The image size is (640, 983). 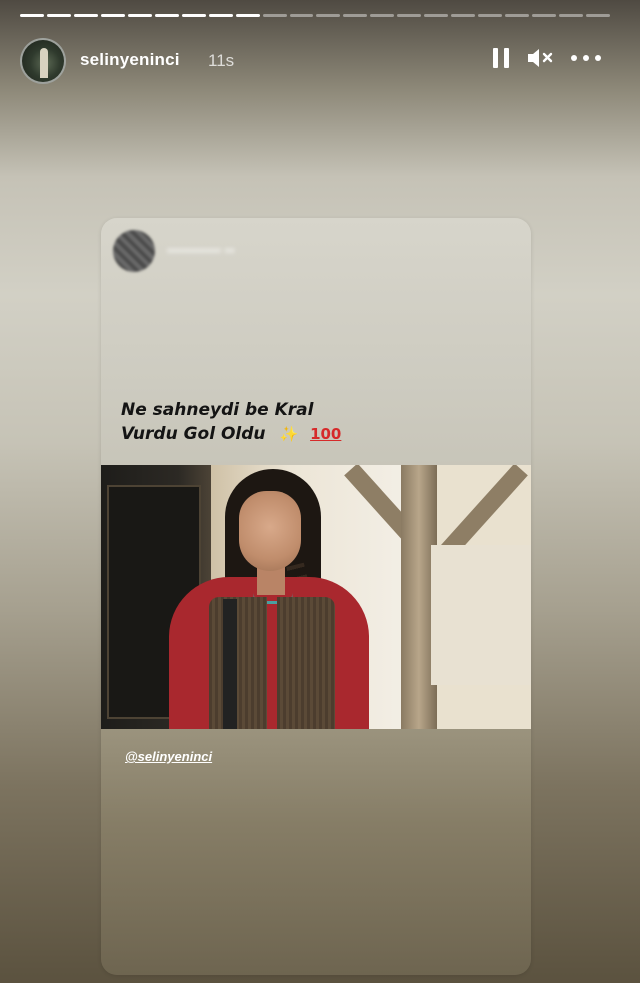 I want to click on avatar-figure, so click(x=44, y=63).